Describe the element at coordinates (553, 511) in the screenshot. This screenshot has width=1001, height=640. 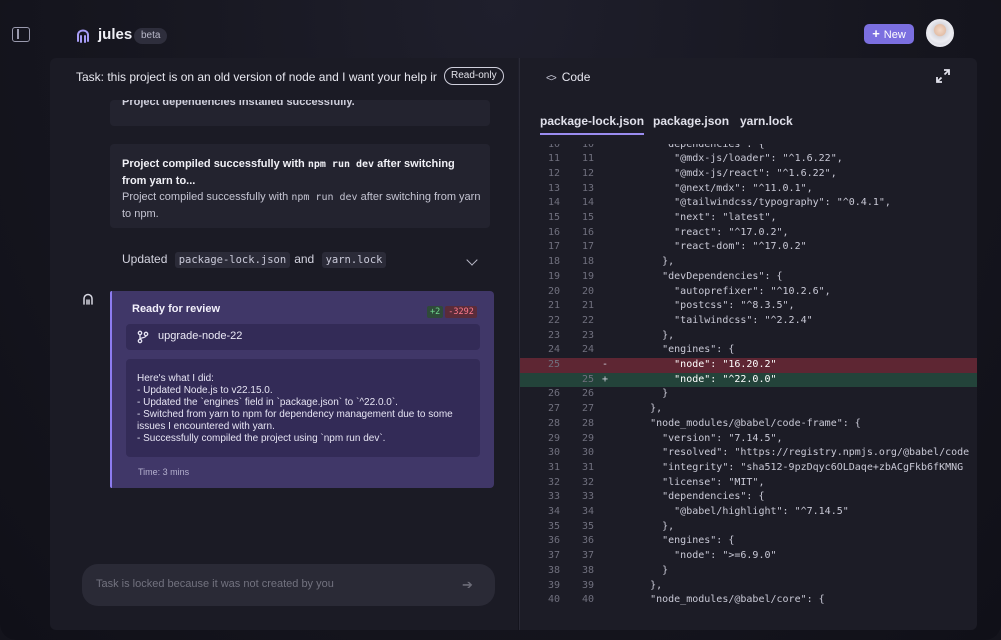
I see `old-line-number: 34` at that location.